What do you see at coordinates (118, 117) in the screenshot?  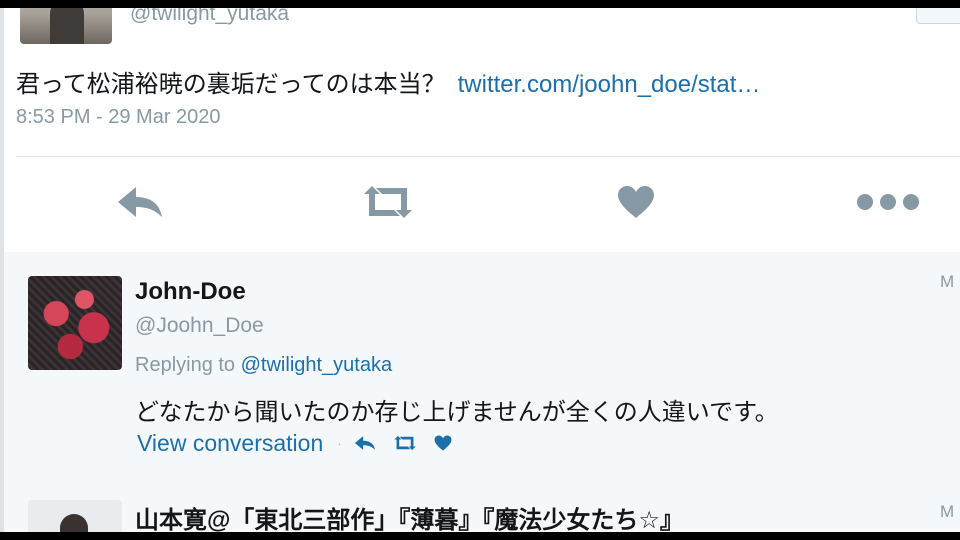 I see `main-tweet-timestamp: 8:53 PM - 29 Mar 2020` at bounding box center [118, 117].